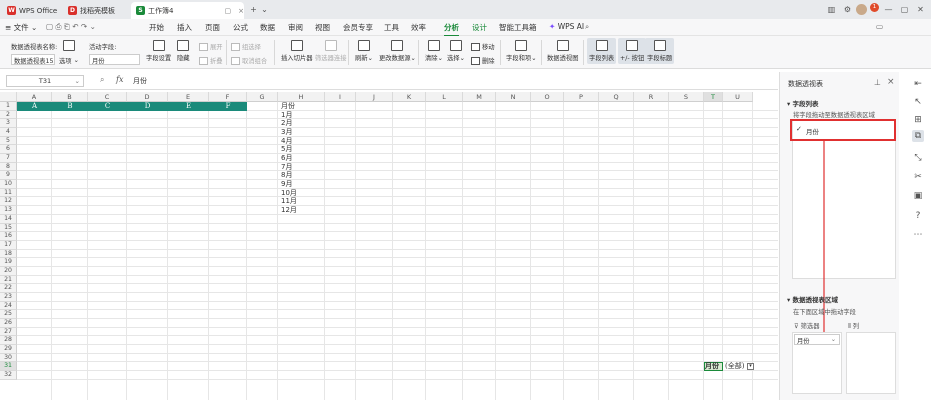  Describe the element at coordinates (374, 97) in the screenshot. I see `column-header: J` at that location.